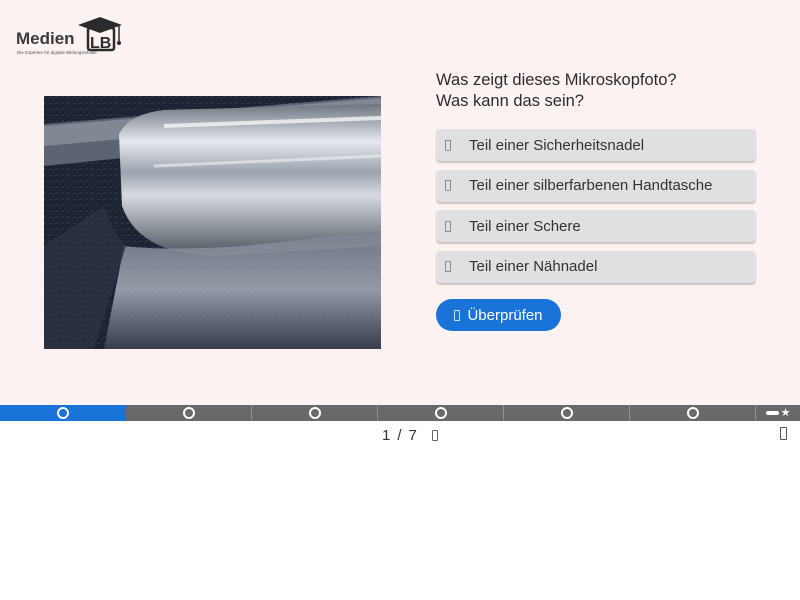 This screenshot has height=600, width=800. Describe the element at coordinates (434, 435) in the screenshot. I see `next-page-icon` at that location.